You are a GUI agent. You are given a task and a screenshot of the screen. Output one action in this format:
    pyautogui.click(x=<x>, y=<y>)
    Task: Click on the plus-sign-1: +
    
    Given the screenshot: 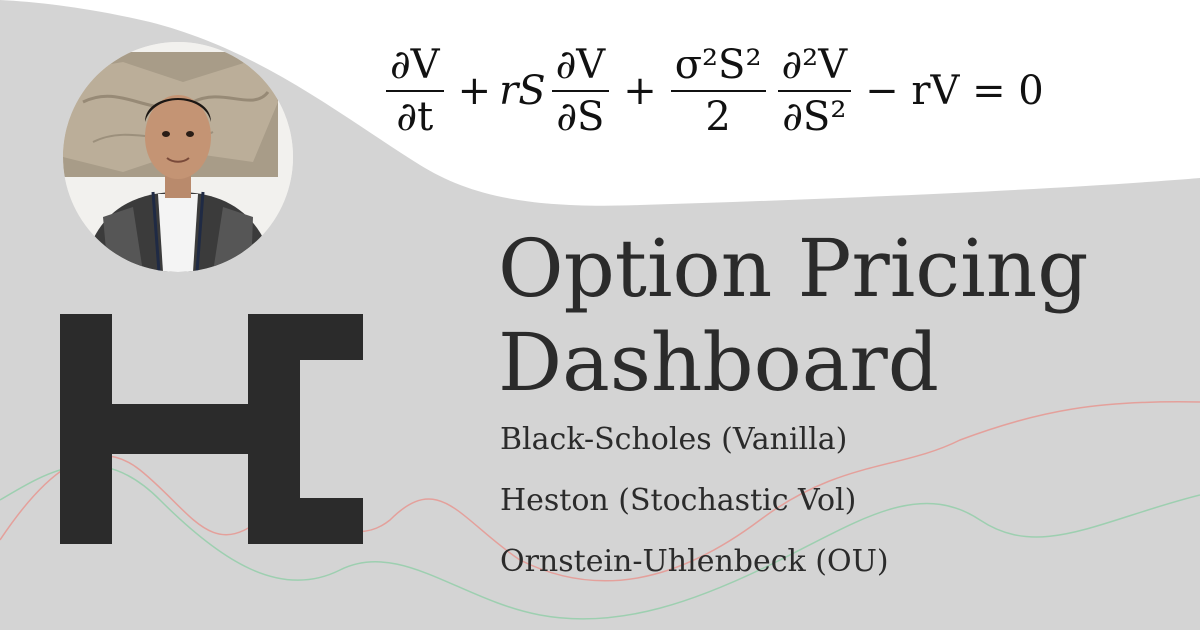 What is the action you would take?
    pyautogui.click(x=474, y=91)
    